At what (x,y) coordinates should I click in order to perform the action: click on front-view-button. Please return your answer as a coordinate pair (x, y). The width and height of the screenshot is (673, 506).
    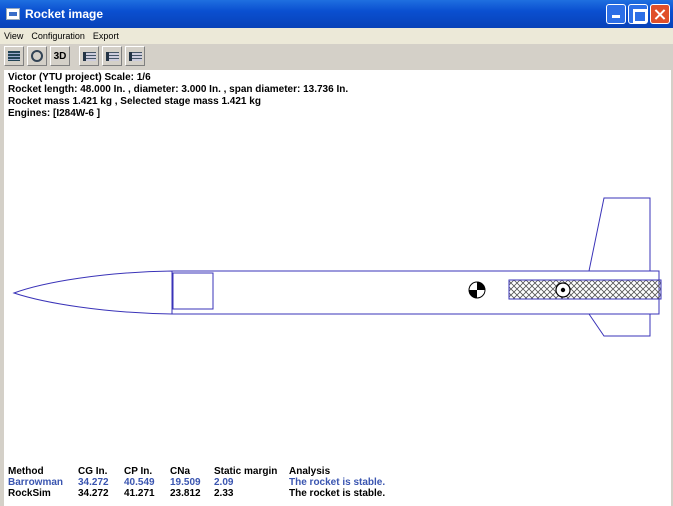
    Looking at the image, I should click on (37, 56).